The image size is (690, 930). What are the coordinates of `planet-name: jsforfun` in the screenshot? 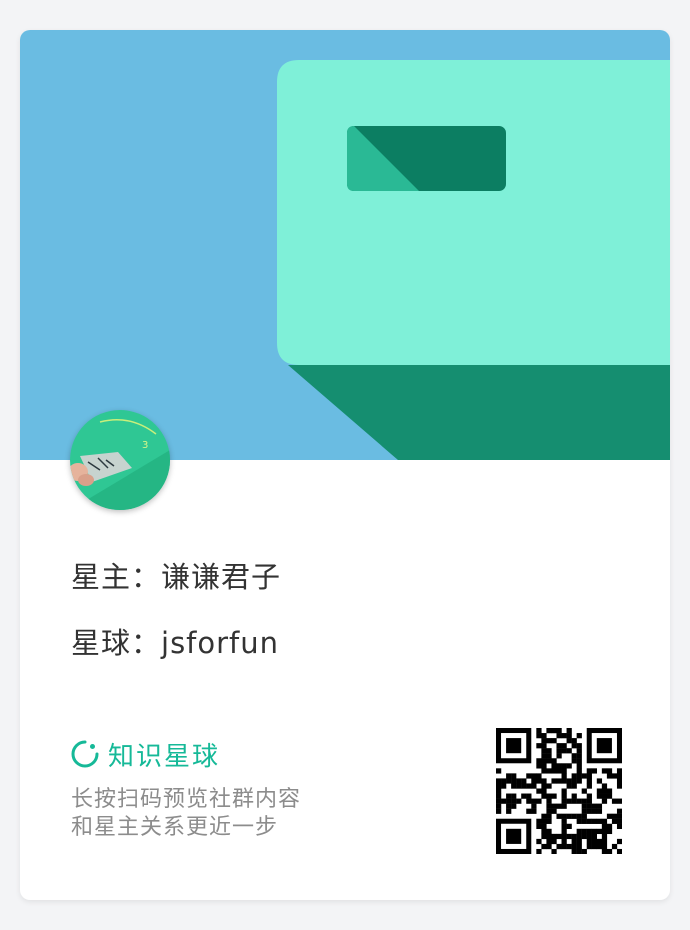 It's located at (220, 643).